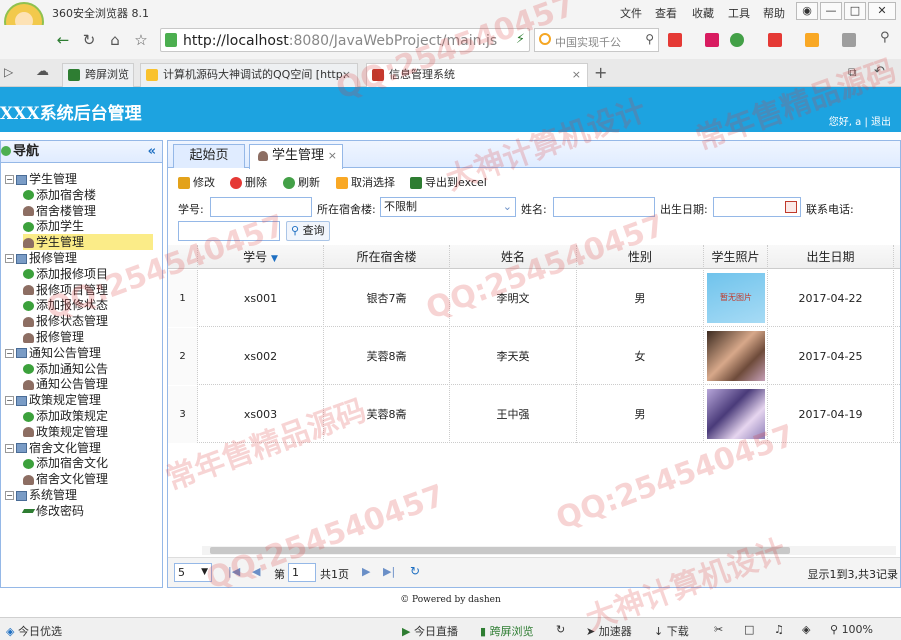 The image size is (901, 640). Describe the element at coordinates (812, 40) in the screenshot. I see `extension-icon` at that location.